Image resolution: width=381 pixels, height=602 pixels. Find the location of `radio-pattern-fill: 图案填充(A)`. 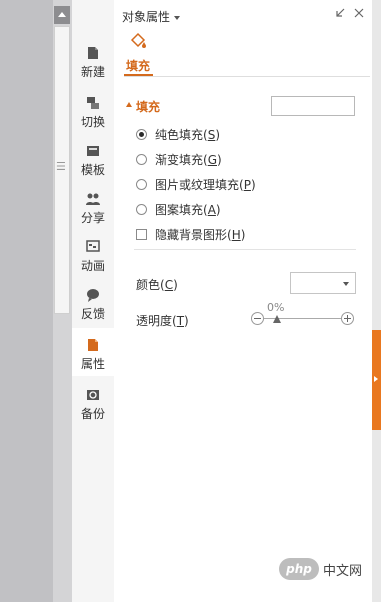

radio-pattern-fill: 图案填充(A) is located at coordinates (178, 209).